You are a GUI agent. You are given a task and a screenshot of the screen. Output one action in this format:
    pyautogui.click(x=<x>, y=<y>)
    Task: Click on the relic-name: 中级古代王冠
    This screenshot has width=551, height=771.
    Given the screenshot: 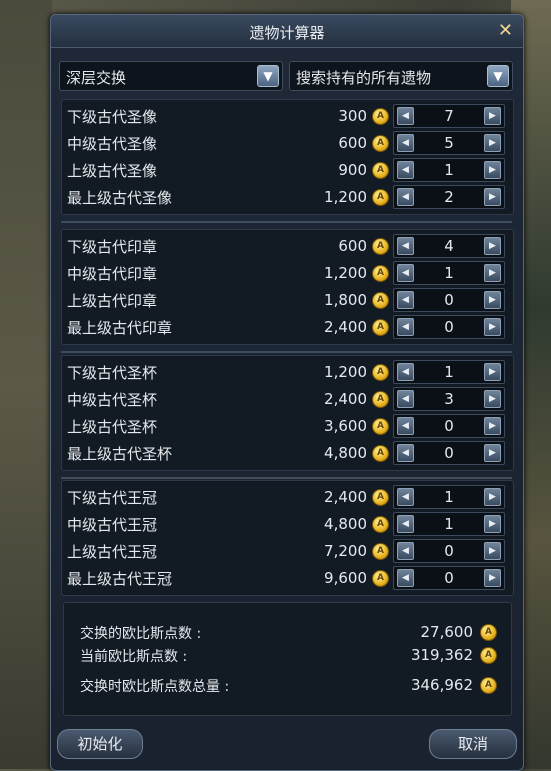 What is the action you would take?
    pyautogui.click(x=112, y=525)
    